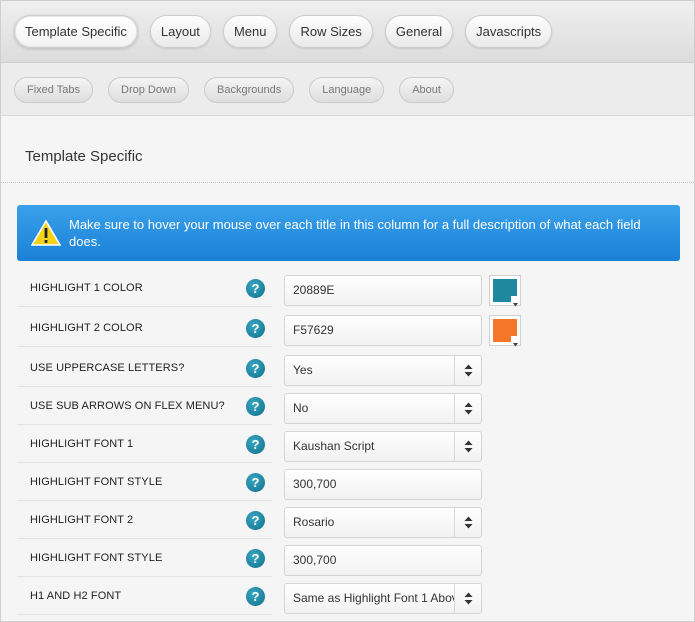 Image resolution: width=695 pixels, height=622 pixels. Describe the element at coordinates (249, 90) in the screenshot. I see `tab-backgrounds: Backgrounds` at that location.